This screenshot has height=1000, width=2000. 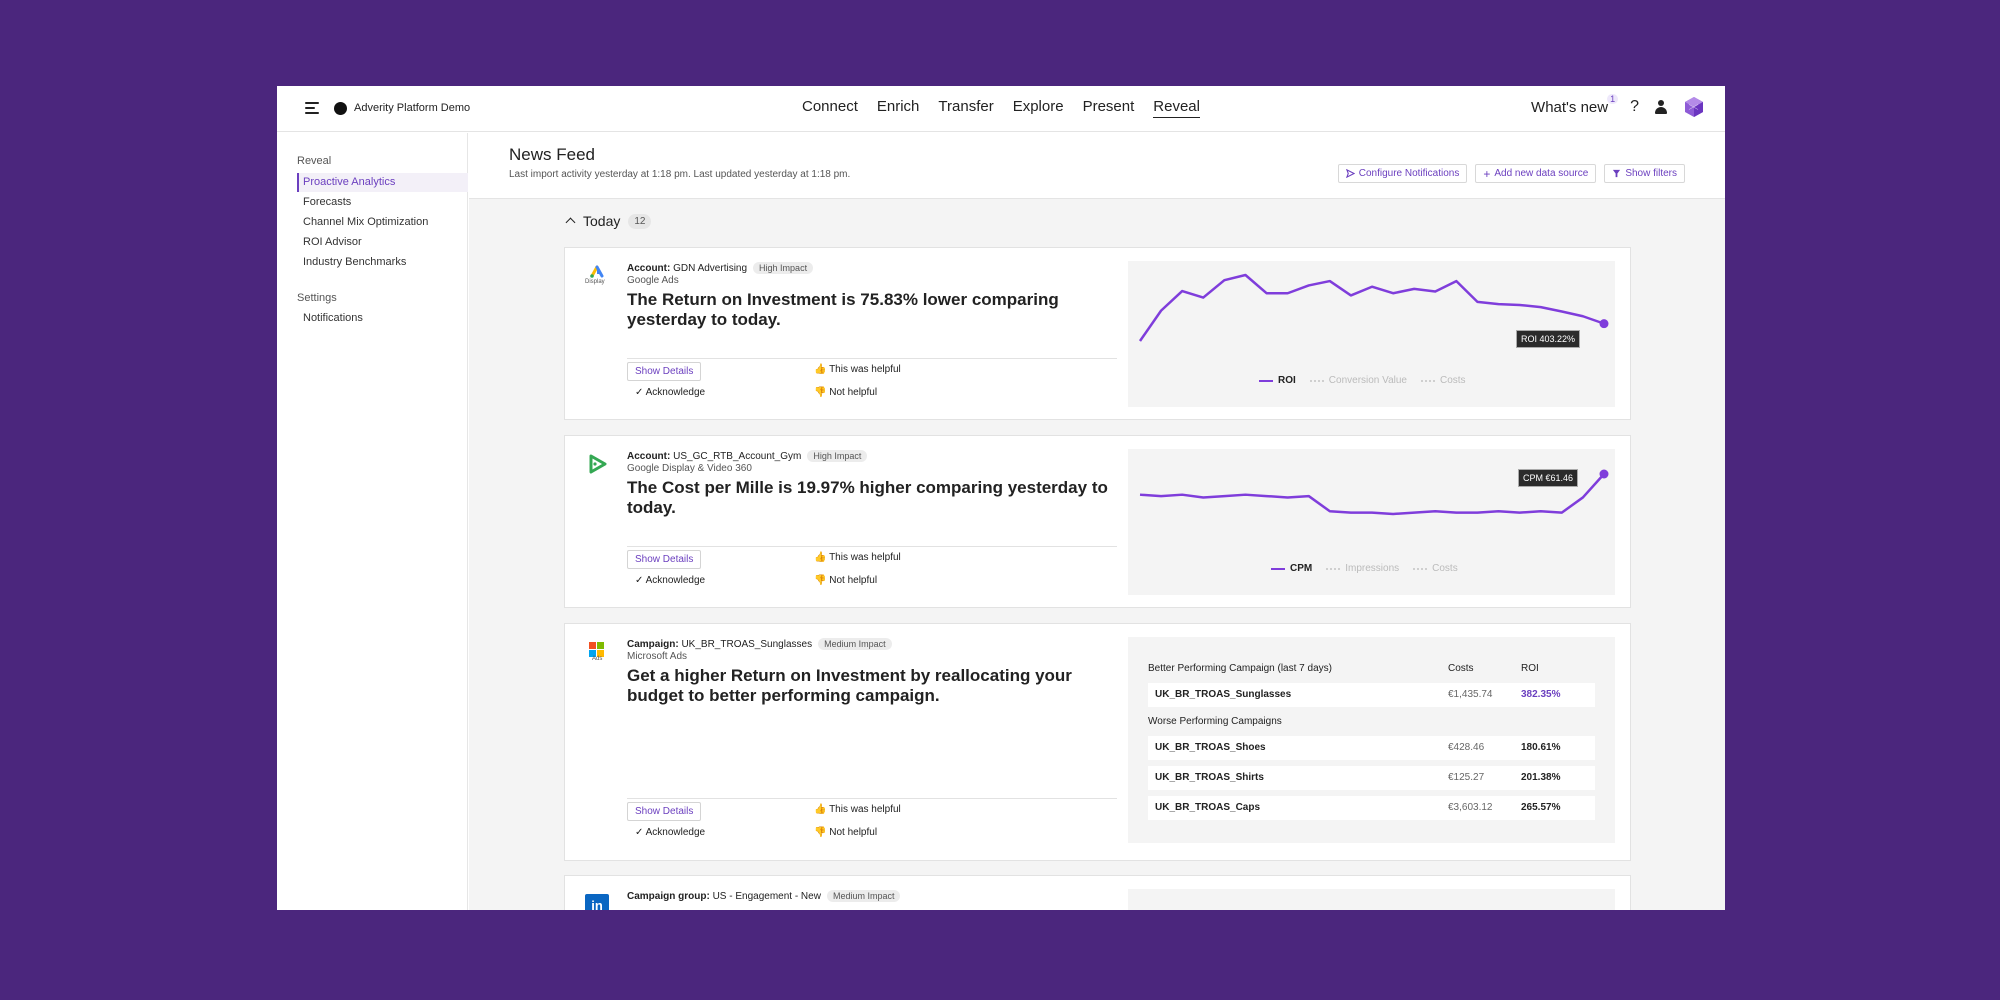 What do you see at coordinates (382, 318) in the screenshot?
I see `sidebar-item-notifications: Notifications` at bounding box center [382, 318].